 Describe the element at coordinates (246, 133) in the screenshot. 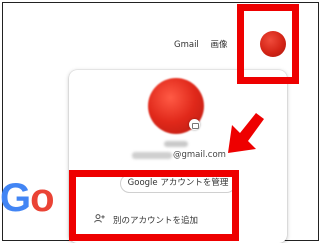

I see `annotation-arrow-icon` at that location.